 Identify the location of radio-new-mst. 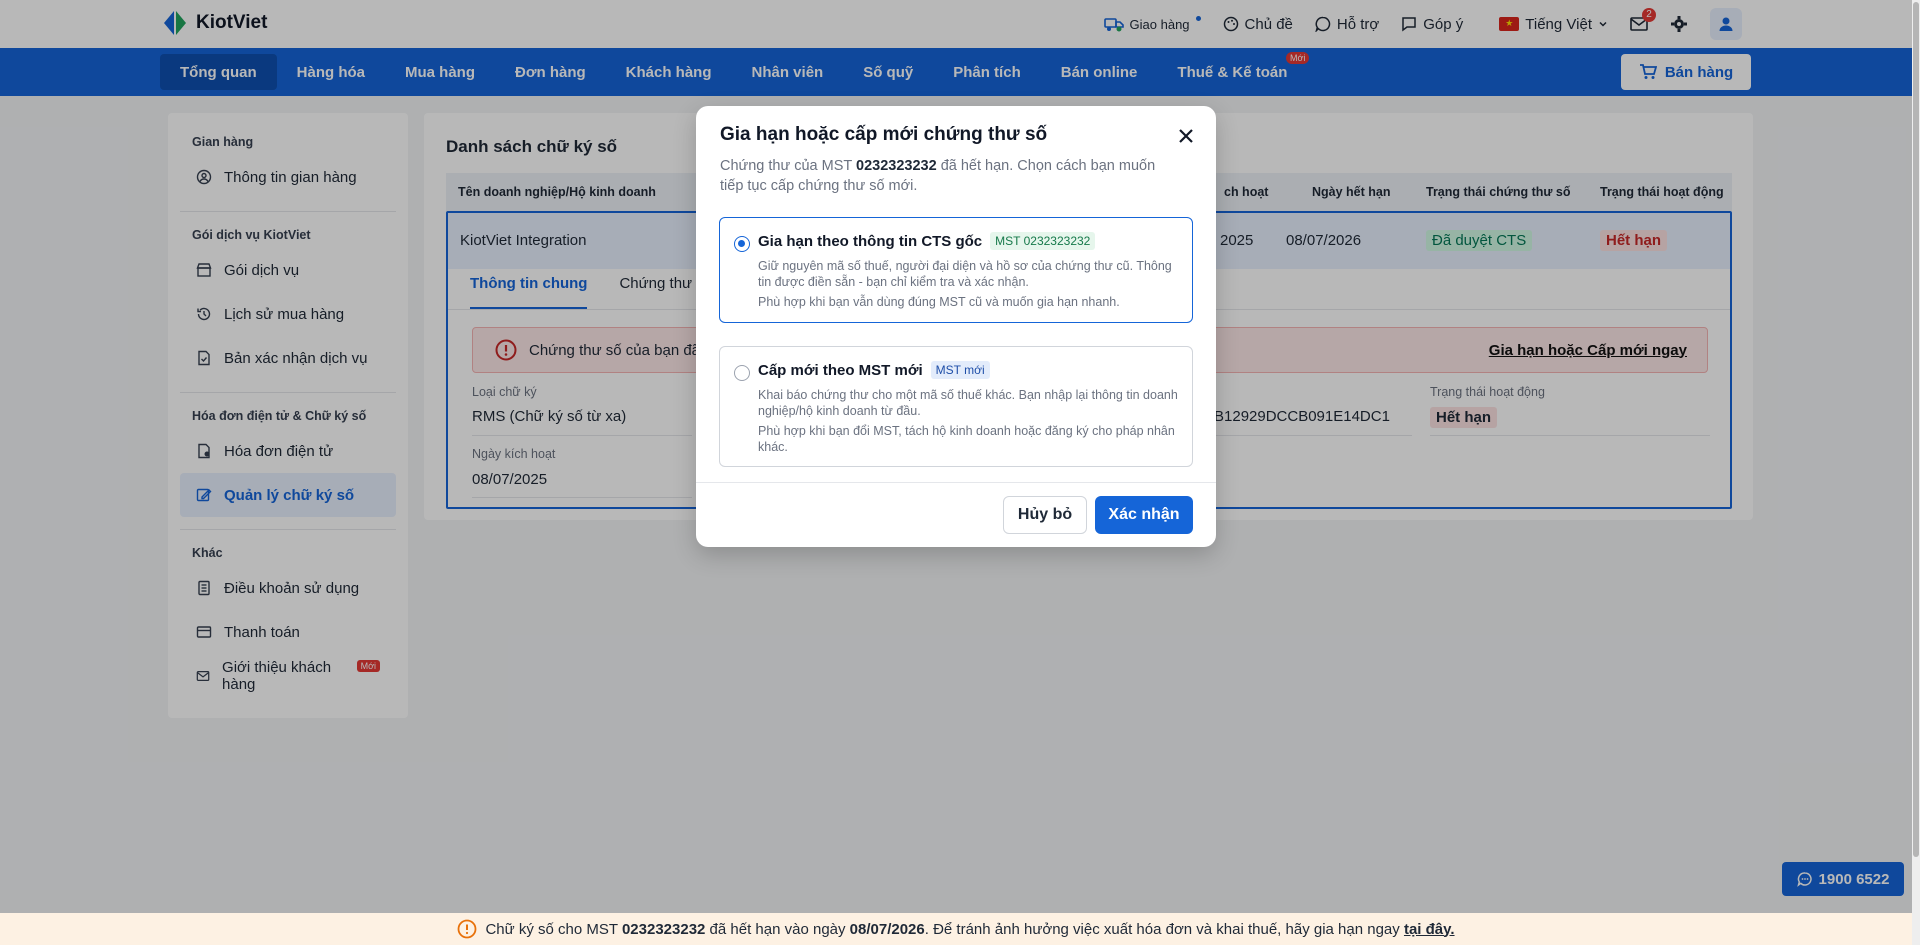
(742, 373).